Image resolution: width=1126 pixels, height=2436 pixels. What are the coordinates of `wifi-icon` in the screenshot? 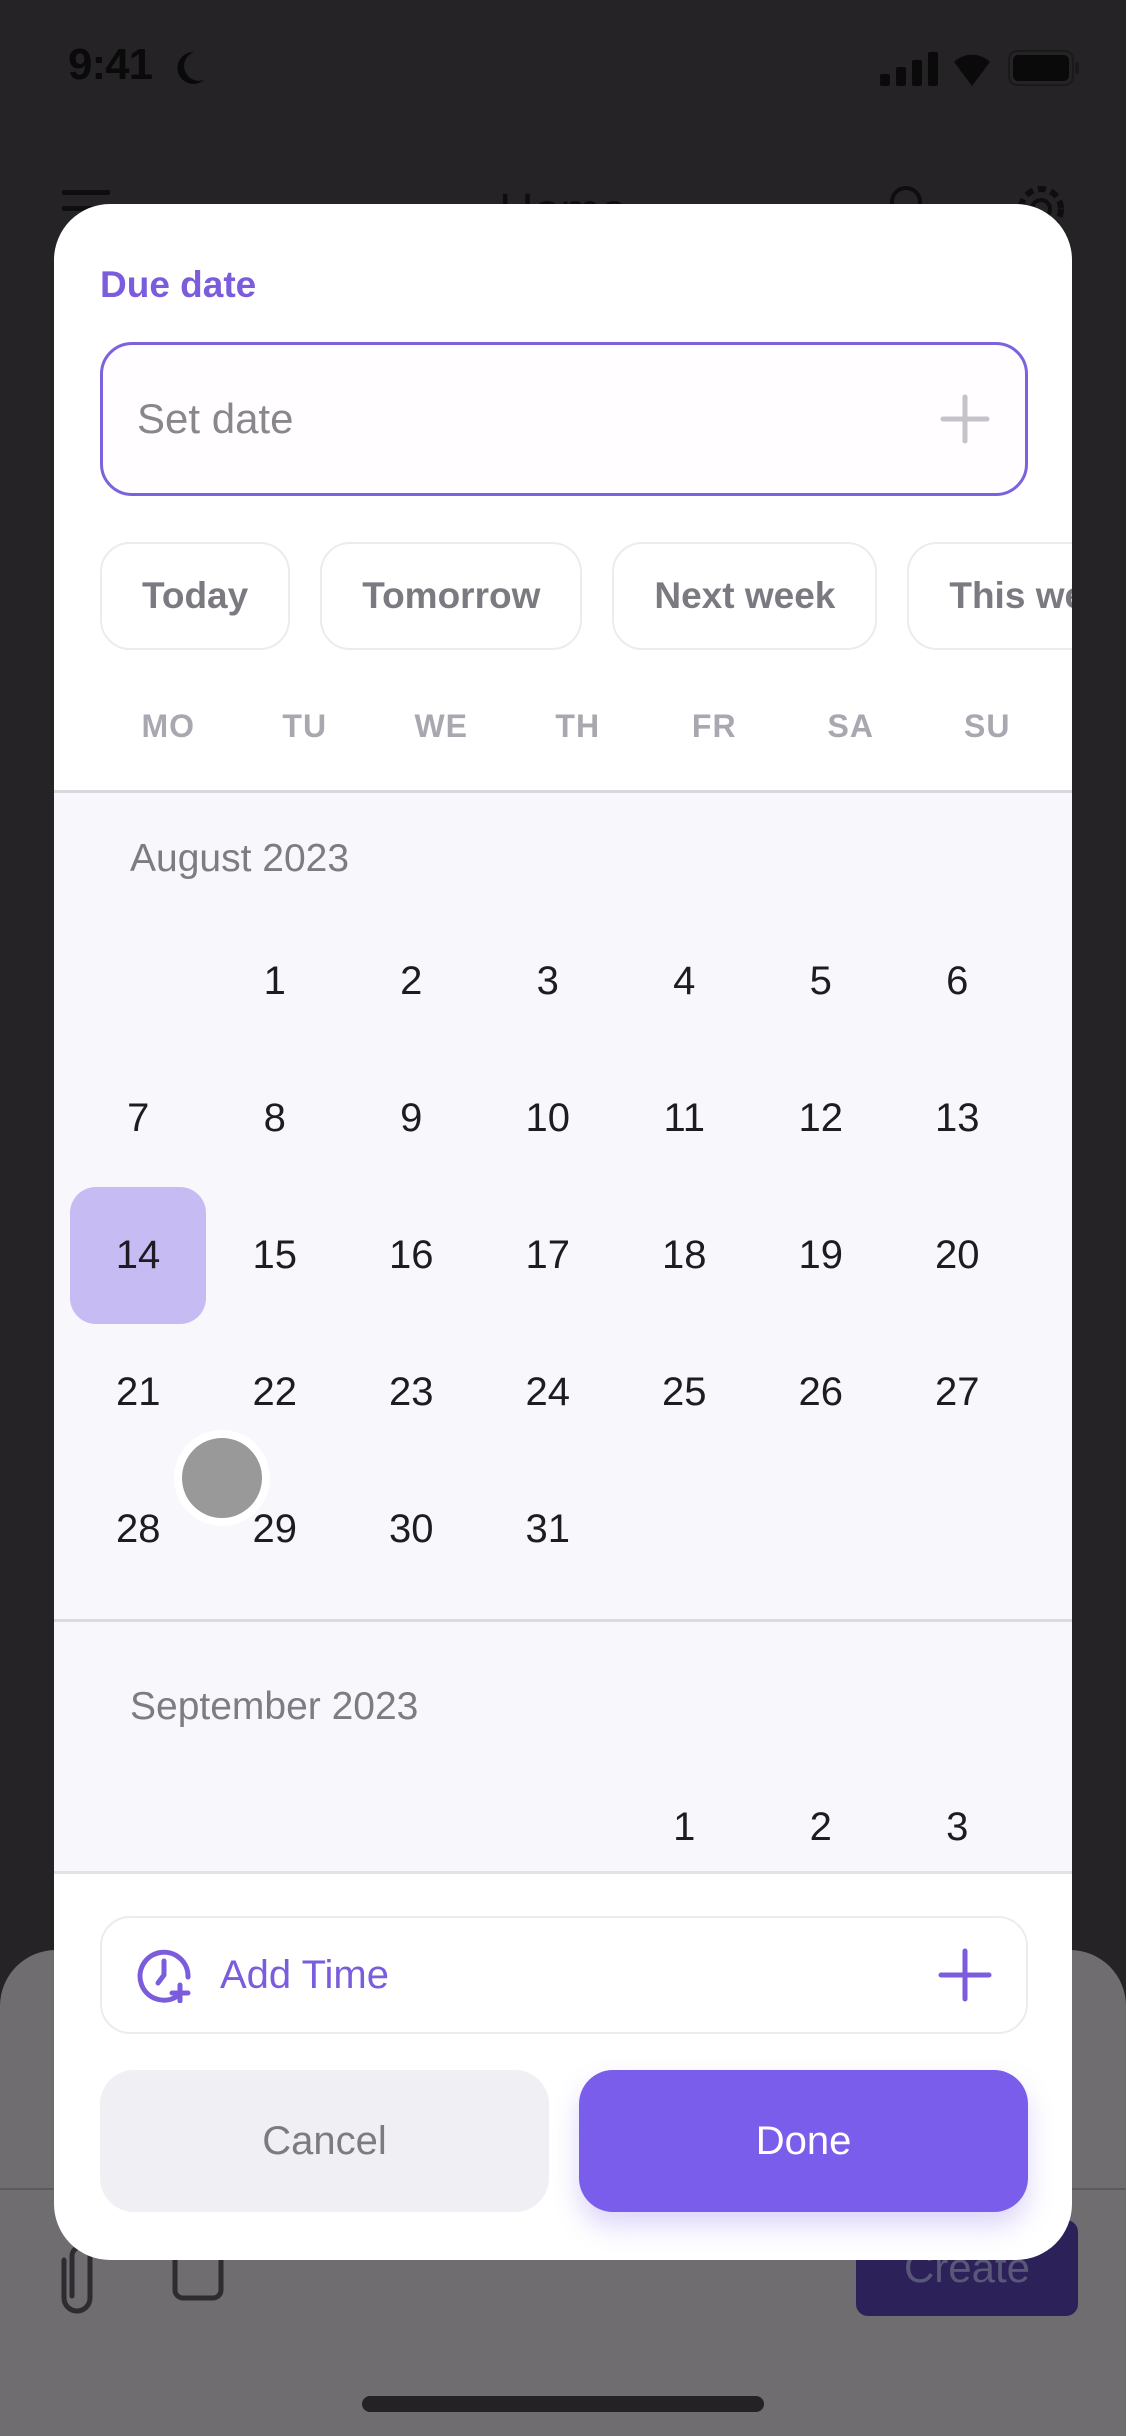 It's located at (972, 70).